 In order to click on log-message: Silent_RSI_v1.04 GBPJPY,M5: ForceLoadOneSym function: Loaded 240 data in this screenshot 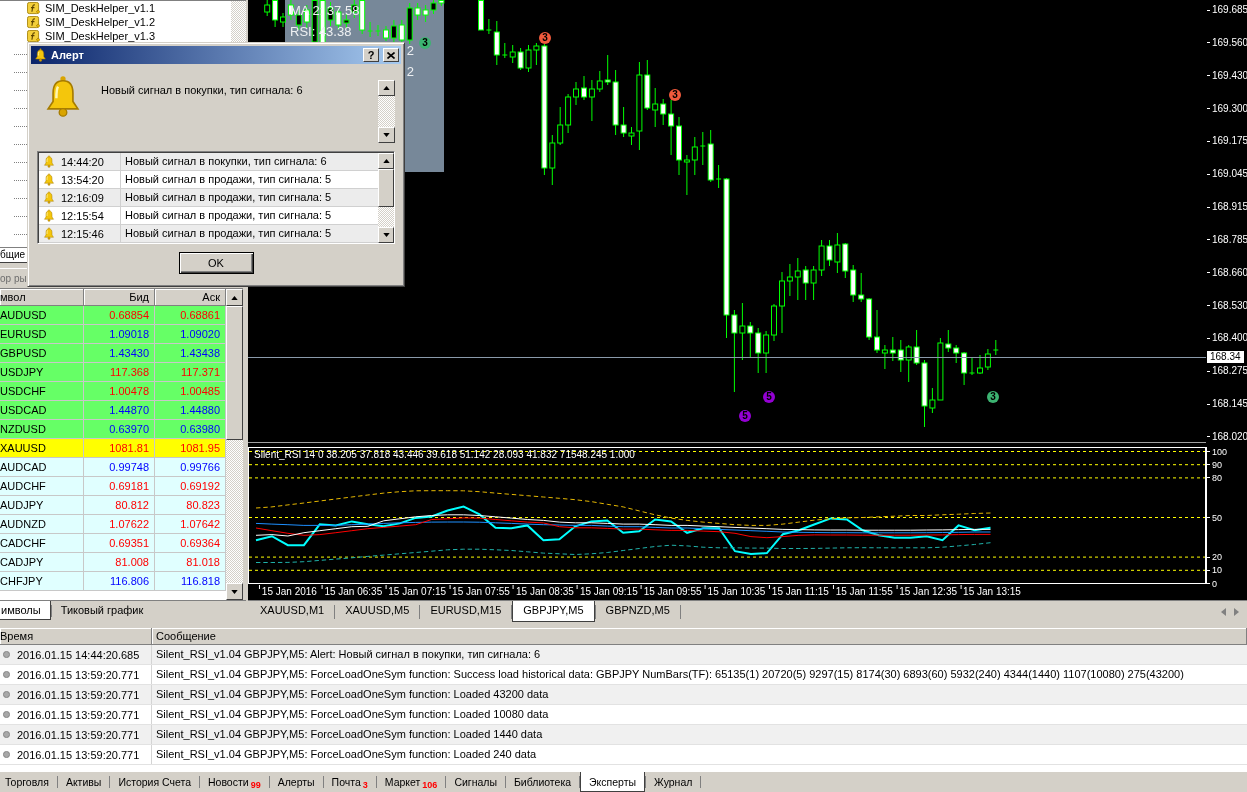, I will do `click(346, 754)`.